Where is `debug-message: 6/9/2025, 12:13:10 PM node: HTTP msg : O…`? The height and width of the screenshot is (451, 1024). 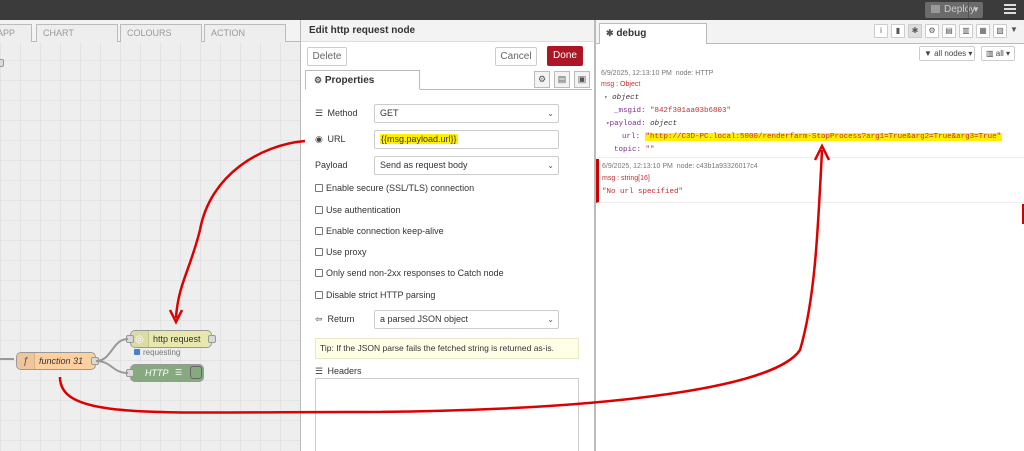
debug-message: 6/9/2025, 12:13:10 PM node: HTTP msg : O… is located at coordinates (810, 113).